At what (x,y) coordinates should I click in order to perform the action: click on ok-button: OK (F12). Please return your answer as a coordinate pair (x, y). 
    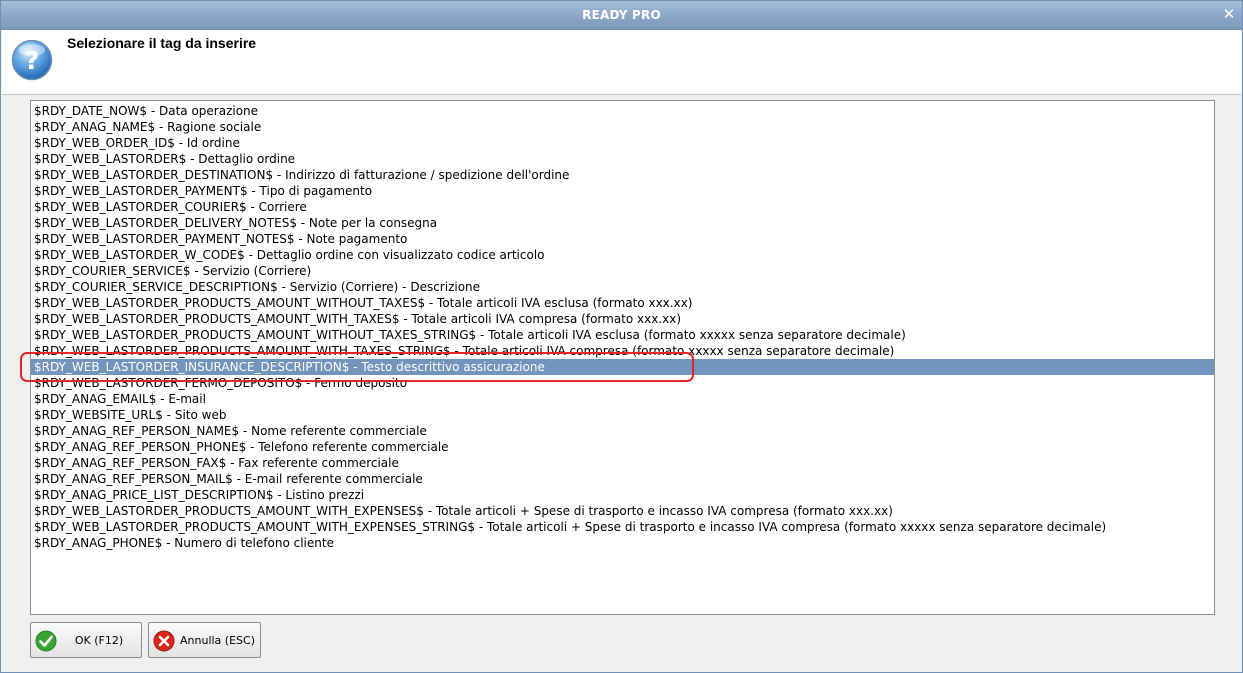
    Looking at the image, I should click on (86, 640).